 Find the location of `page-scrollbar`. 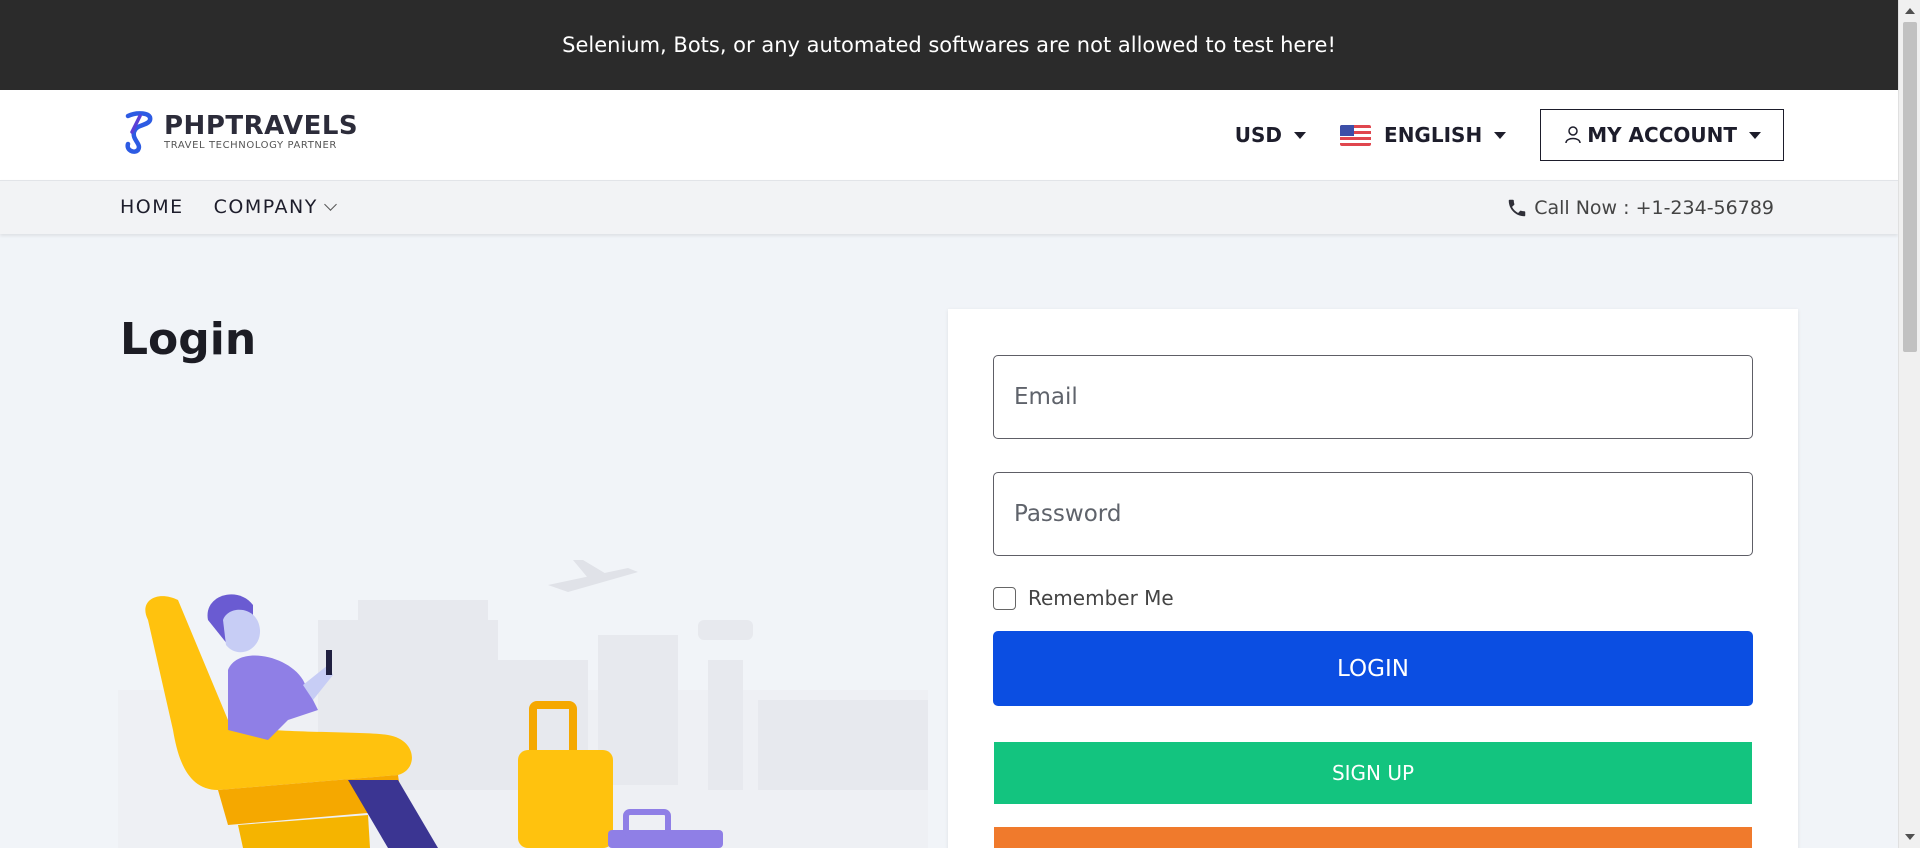

page-scrollbar is located at coordinates (1909, 424).